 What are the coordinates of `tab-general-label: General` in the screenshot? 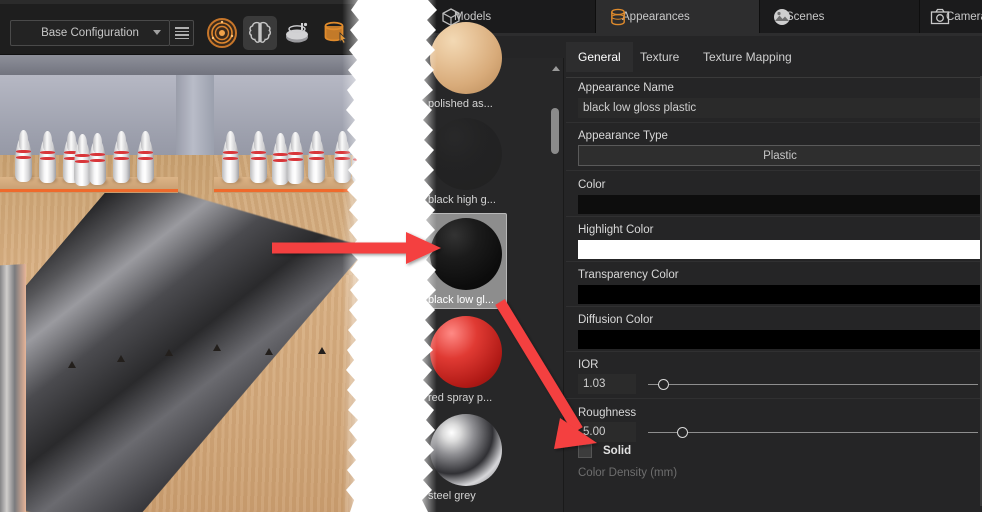 It's located at (599, 57).